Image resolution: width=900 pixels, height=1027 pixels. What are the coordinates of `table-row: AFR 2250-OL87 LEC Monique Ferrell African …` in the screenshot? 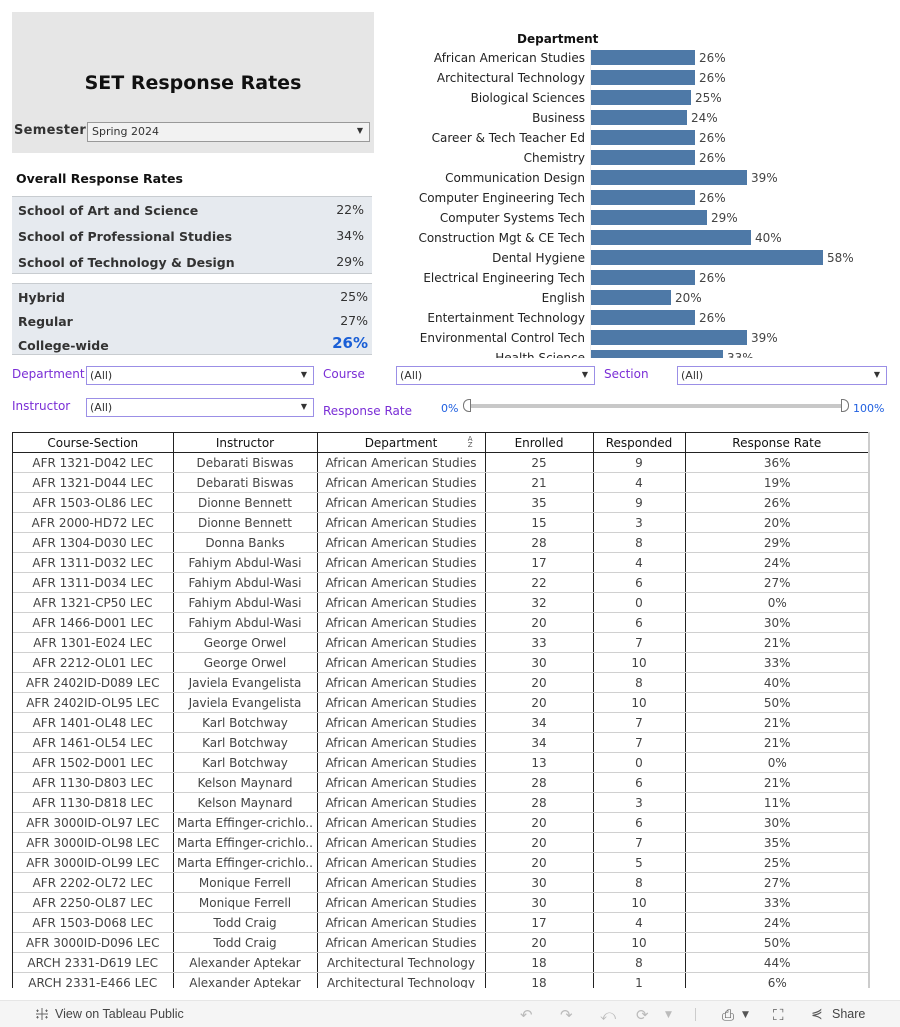 It's located at (440, 902).